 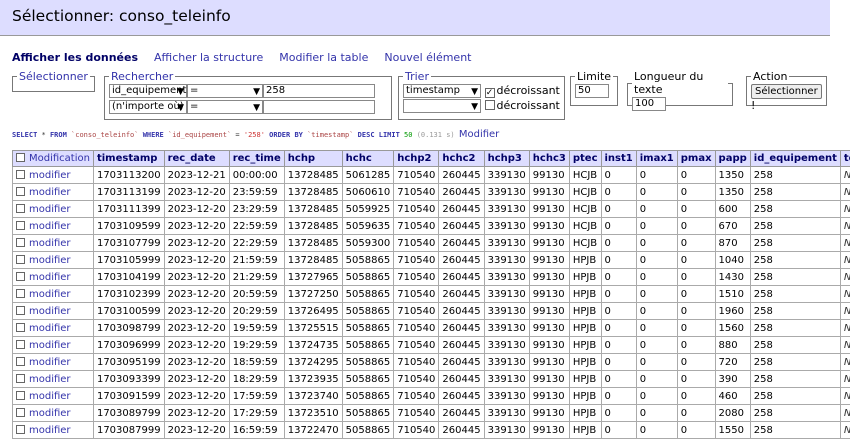 I want to click on column-header-hchp2: hchp2, so click(x=416, y=158).